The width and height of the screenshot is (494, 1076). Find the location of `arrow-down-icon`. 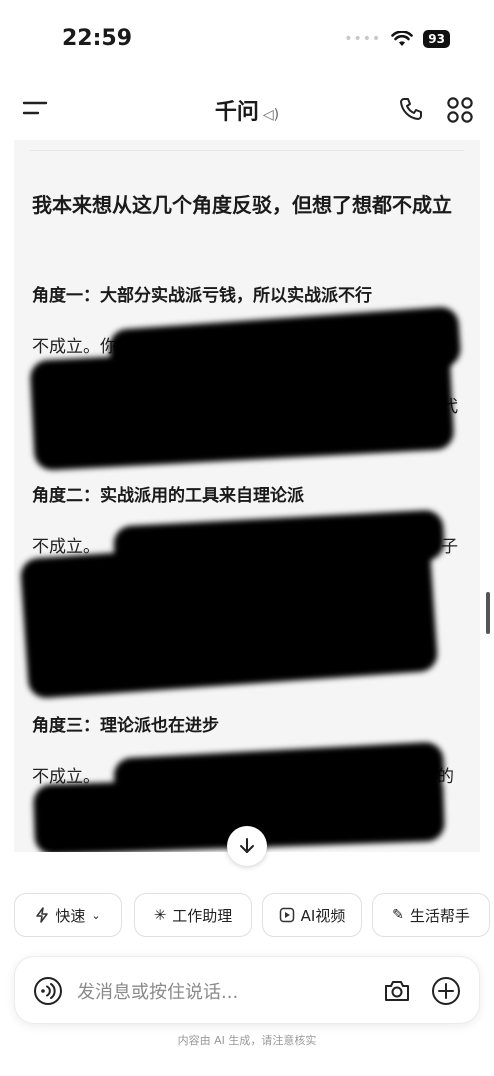

arrow-down-icon is located at coordinates (247, 845).